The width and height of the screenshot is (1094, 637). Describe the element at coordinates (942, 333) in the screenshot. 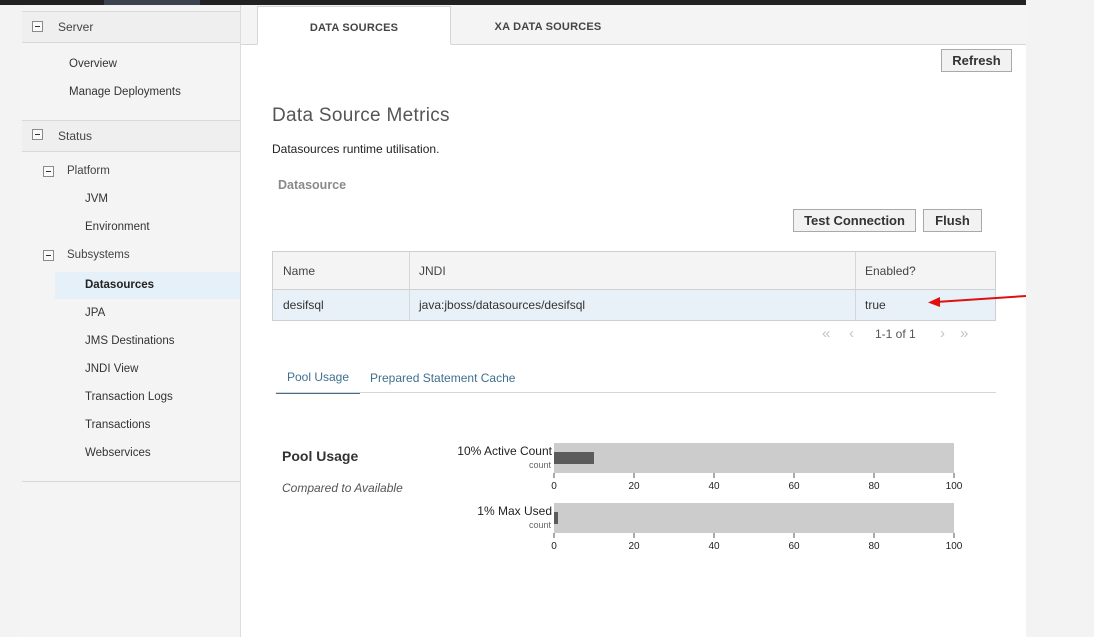

I see `pager-next-icon: ›` at that location.